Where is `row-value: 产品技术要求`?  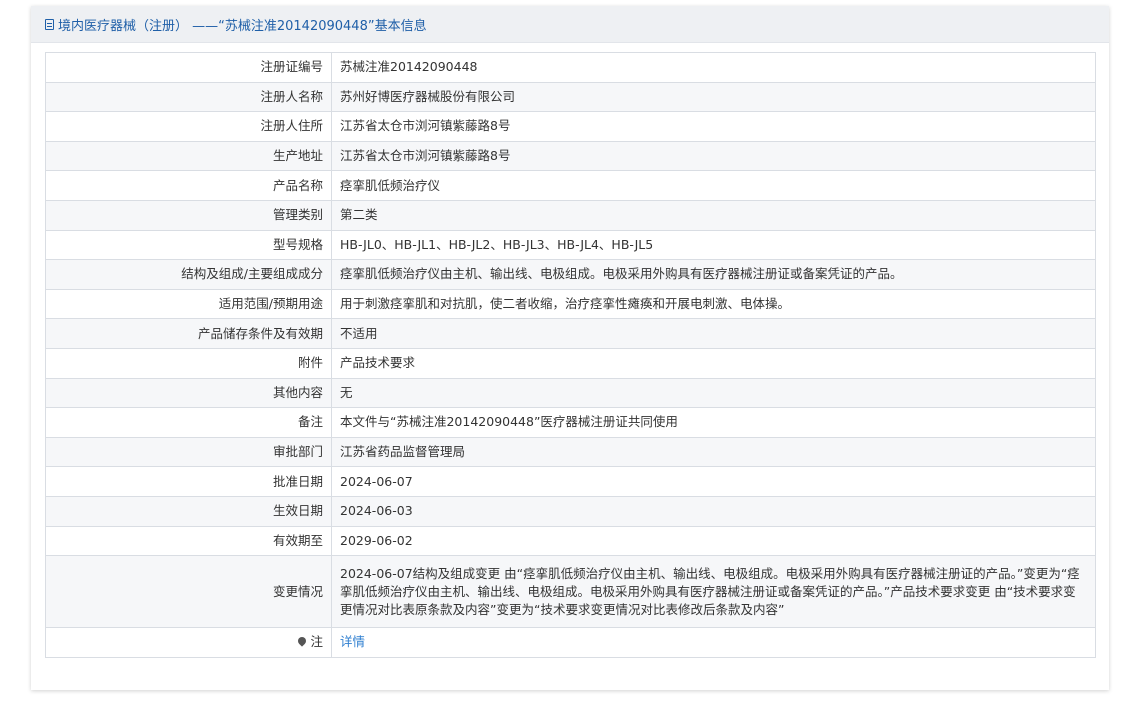 row-value: 产品技术要求 is located at coordinates (713, 363).